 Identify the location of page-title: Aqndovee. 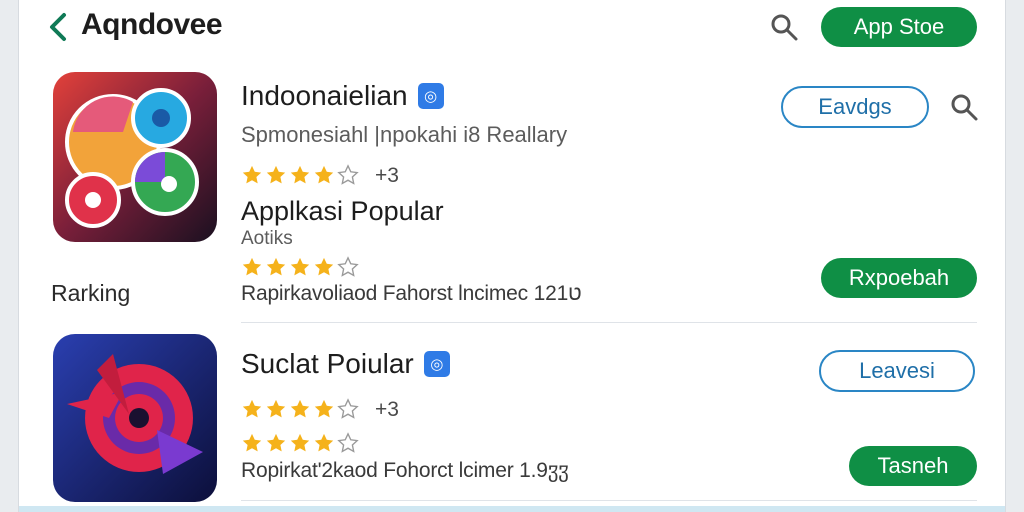
(152, 24).